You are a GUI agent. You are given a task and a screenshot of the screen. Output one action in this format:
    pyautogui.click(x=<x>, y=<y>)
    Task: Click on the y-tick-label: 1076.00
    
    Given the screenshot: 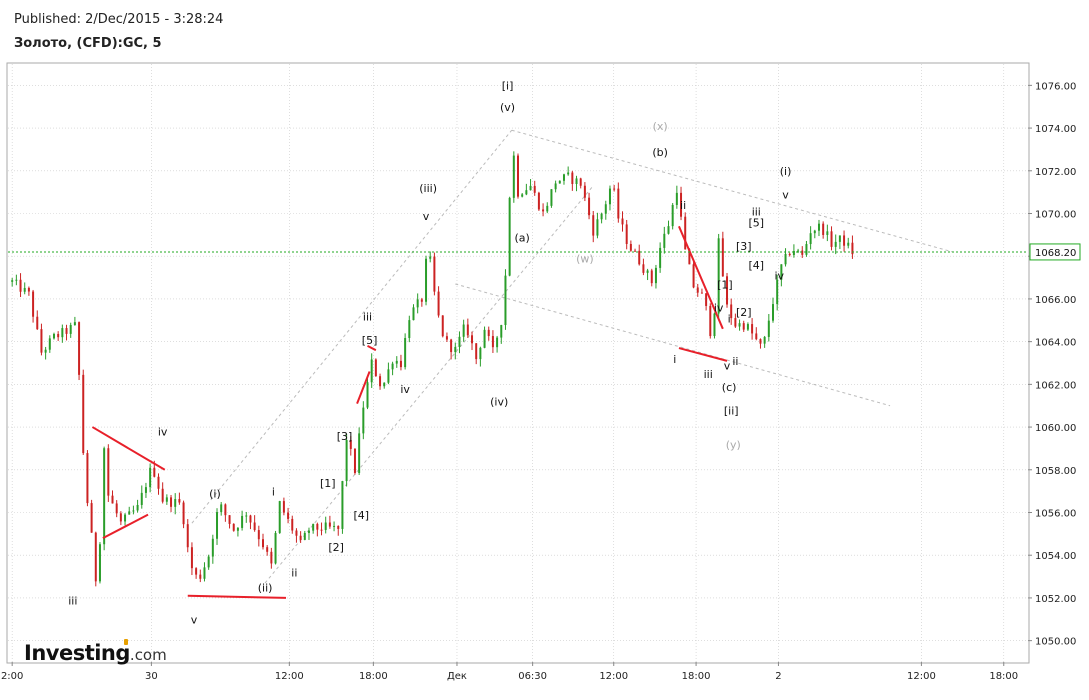 What is the action you would take?
    pyautogui.click(x=1055, y=86)
    